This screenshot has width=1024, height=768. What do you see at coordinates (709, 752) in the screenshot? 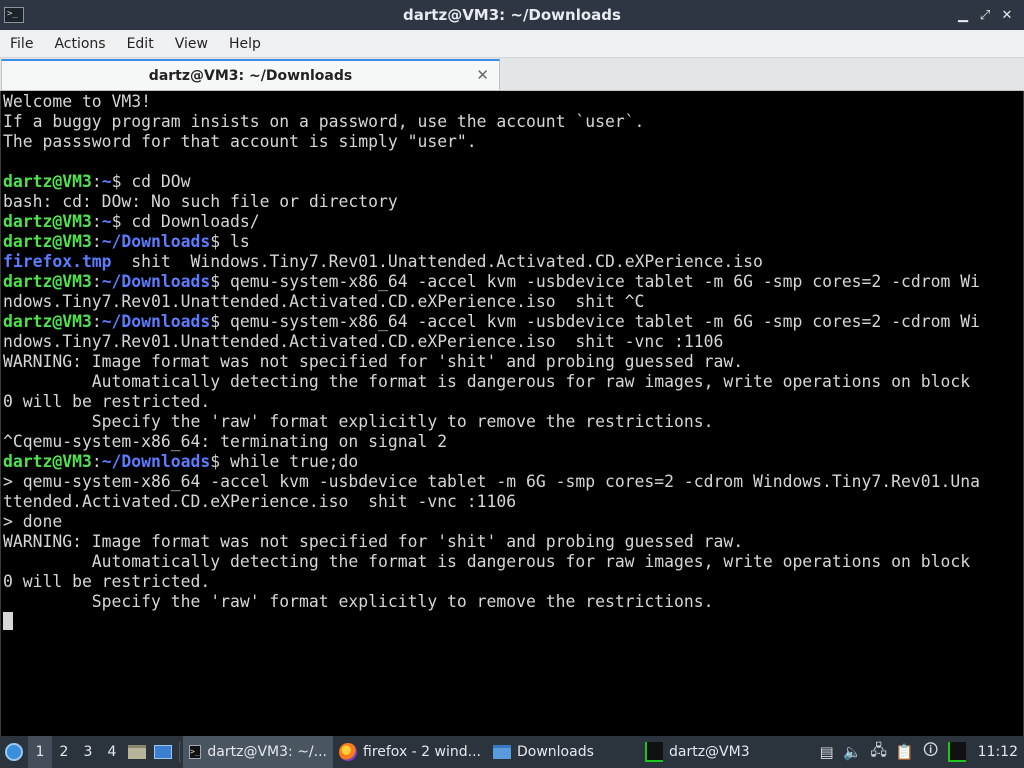
I see `task-label: dartz@VM3` at bounding box center [709, 752].